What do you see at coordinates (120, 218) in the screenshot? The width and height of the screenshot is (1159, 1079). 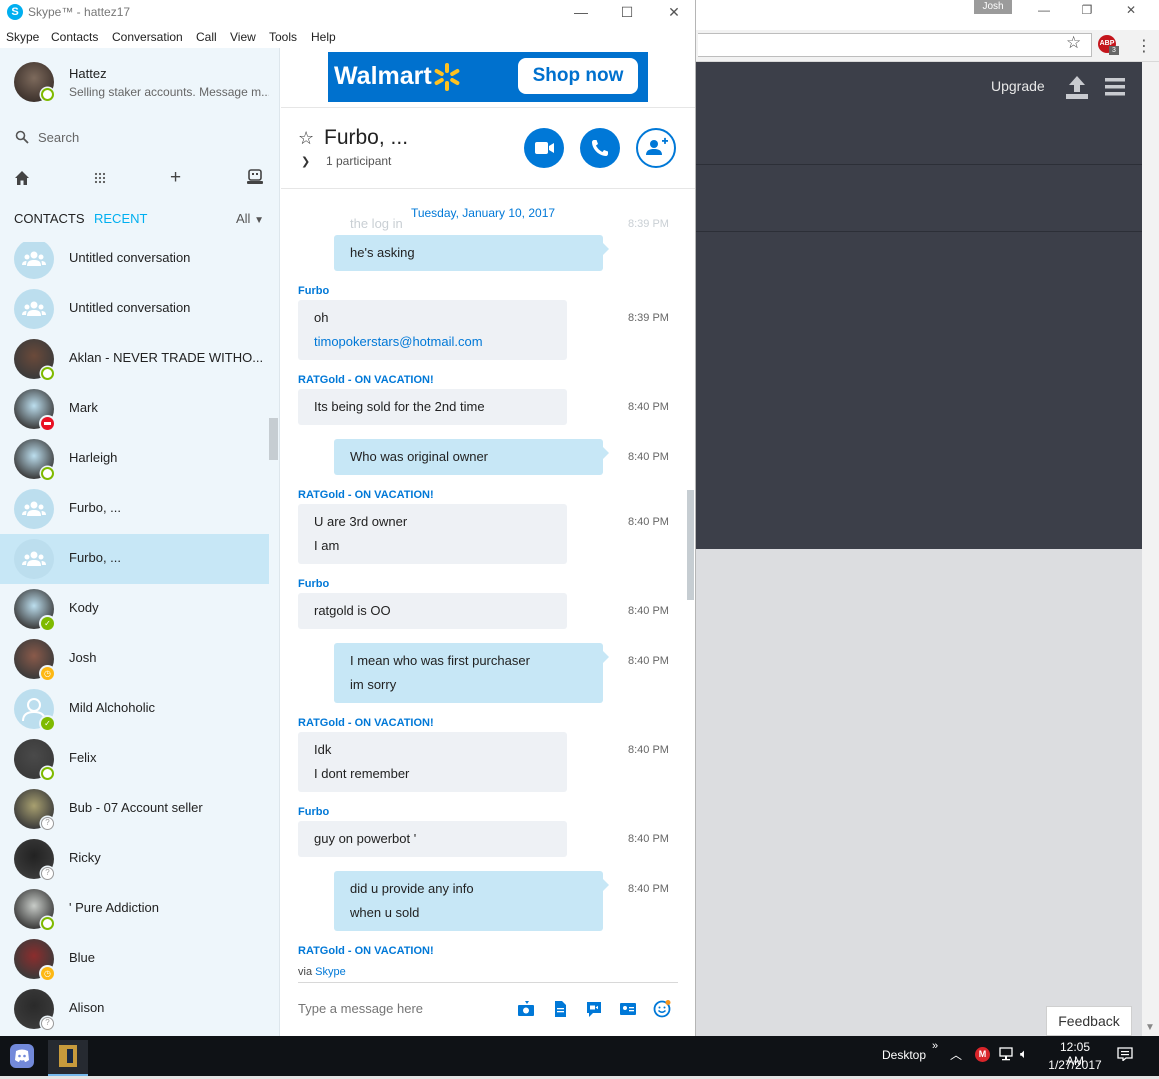 I see `tab-recent: RECENT` at bounding box center [120, 218].